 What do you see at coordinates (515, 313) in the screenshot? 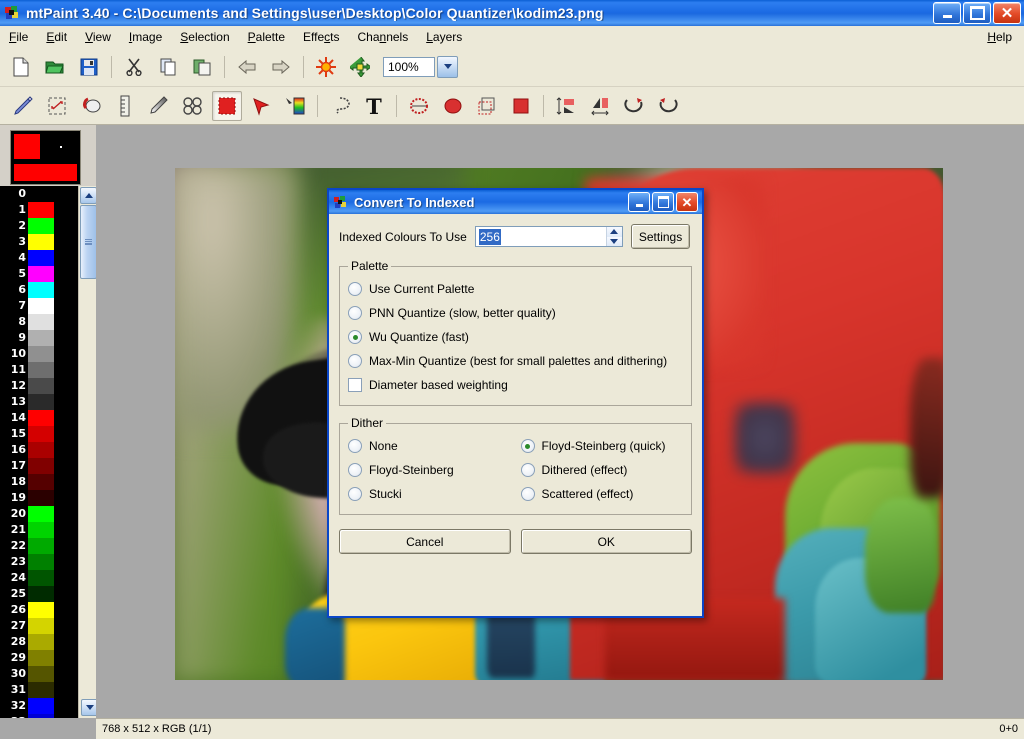
I see `radio-pnn-quantize: PNN Quantize (slow, better quality)` at bounding box center [515, 313].